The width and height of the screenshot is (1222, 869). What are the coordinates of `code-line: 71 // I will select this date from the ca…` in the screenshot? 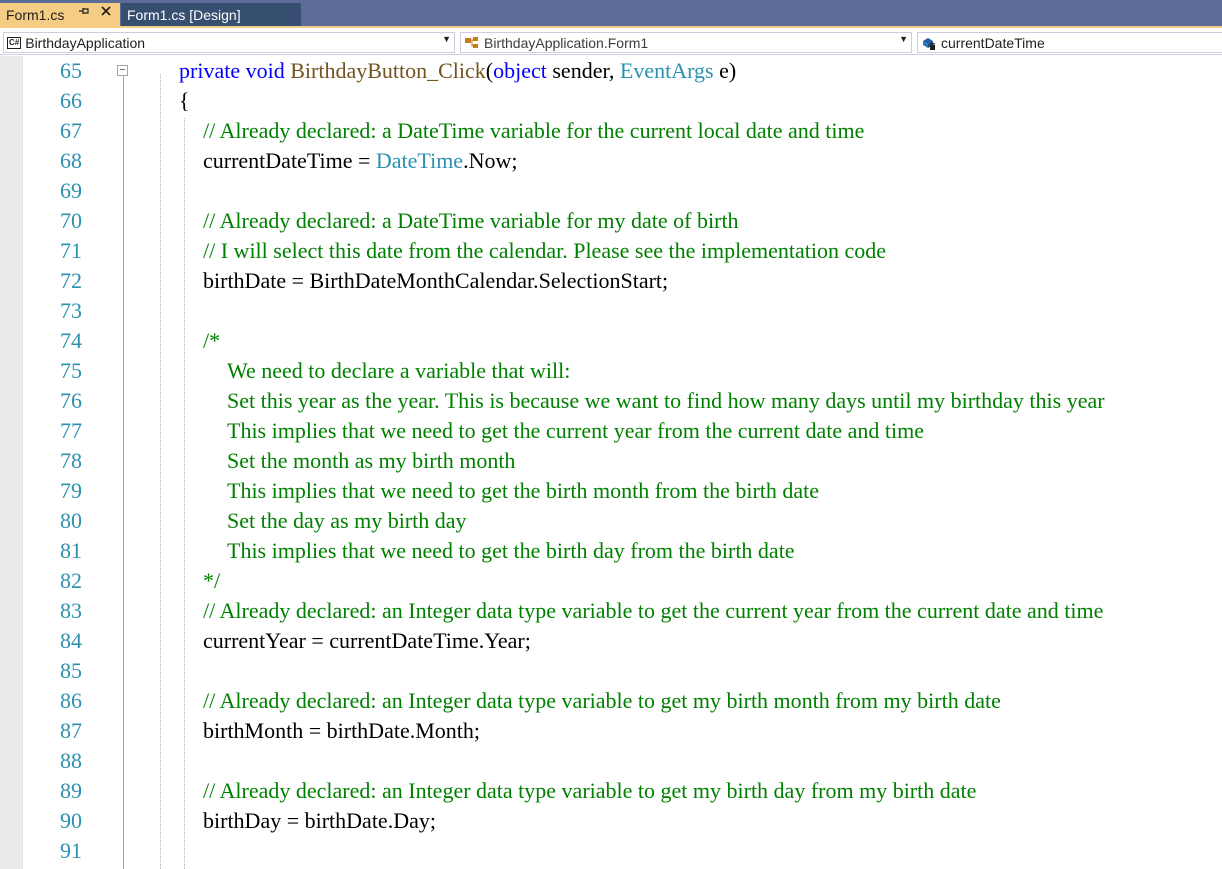 It's located at (611, 251).